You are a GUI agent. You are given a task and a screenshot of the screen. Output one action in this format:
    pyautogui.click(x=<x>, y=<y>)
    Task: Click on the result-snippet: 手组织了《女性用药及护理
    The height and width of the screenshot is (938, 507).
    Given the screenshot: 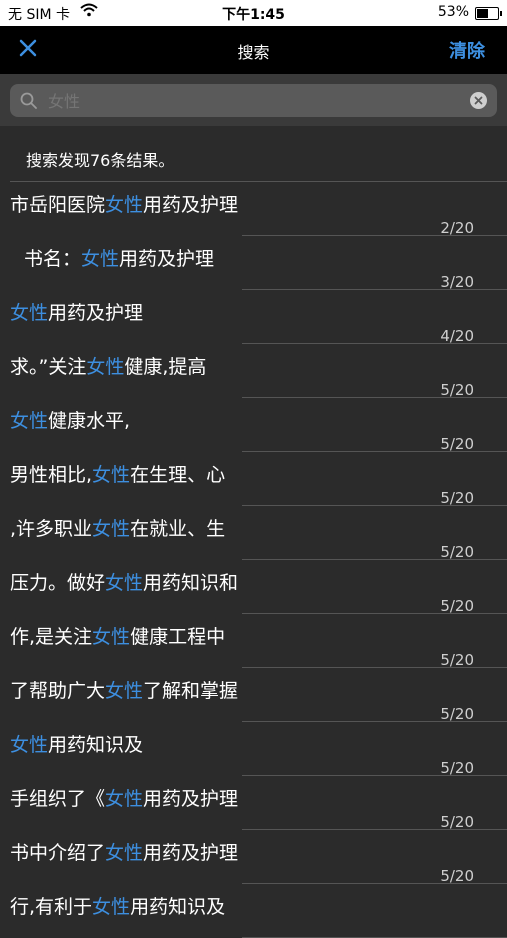 What is the action you would take?
    pyautogui.click(x=124, y=797)
    